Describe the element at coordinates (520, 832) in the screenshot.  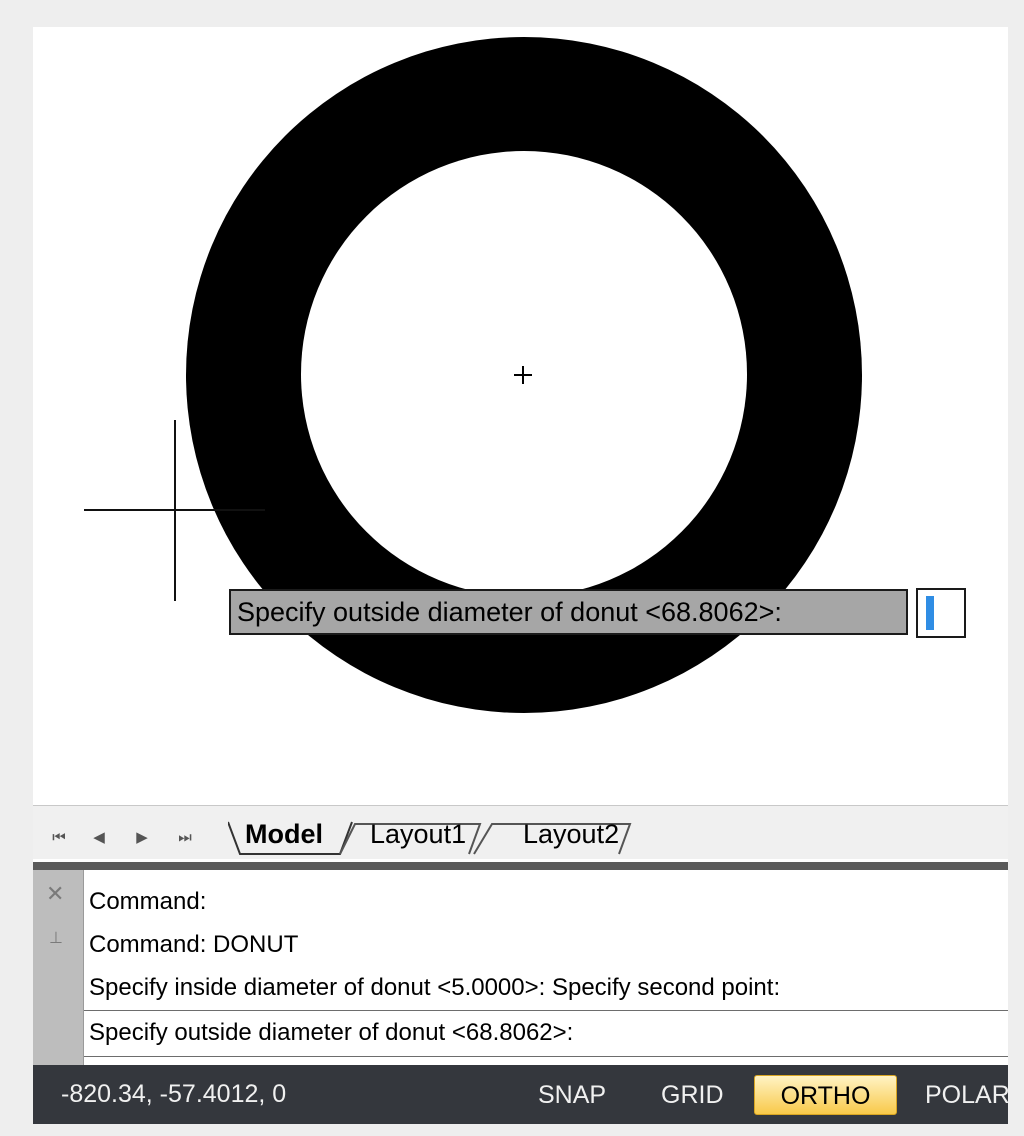
I see `layout-tab-bar: ⏮ ◀ ▶ ⏭ Model Layout1 Layout2` at that location.